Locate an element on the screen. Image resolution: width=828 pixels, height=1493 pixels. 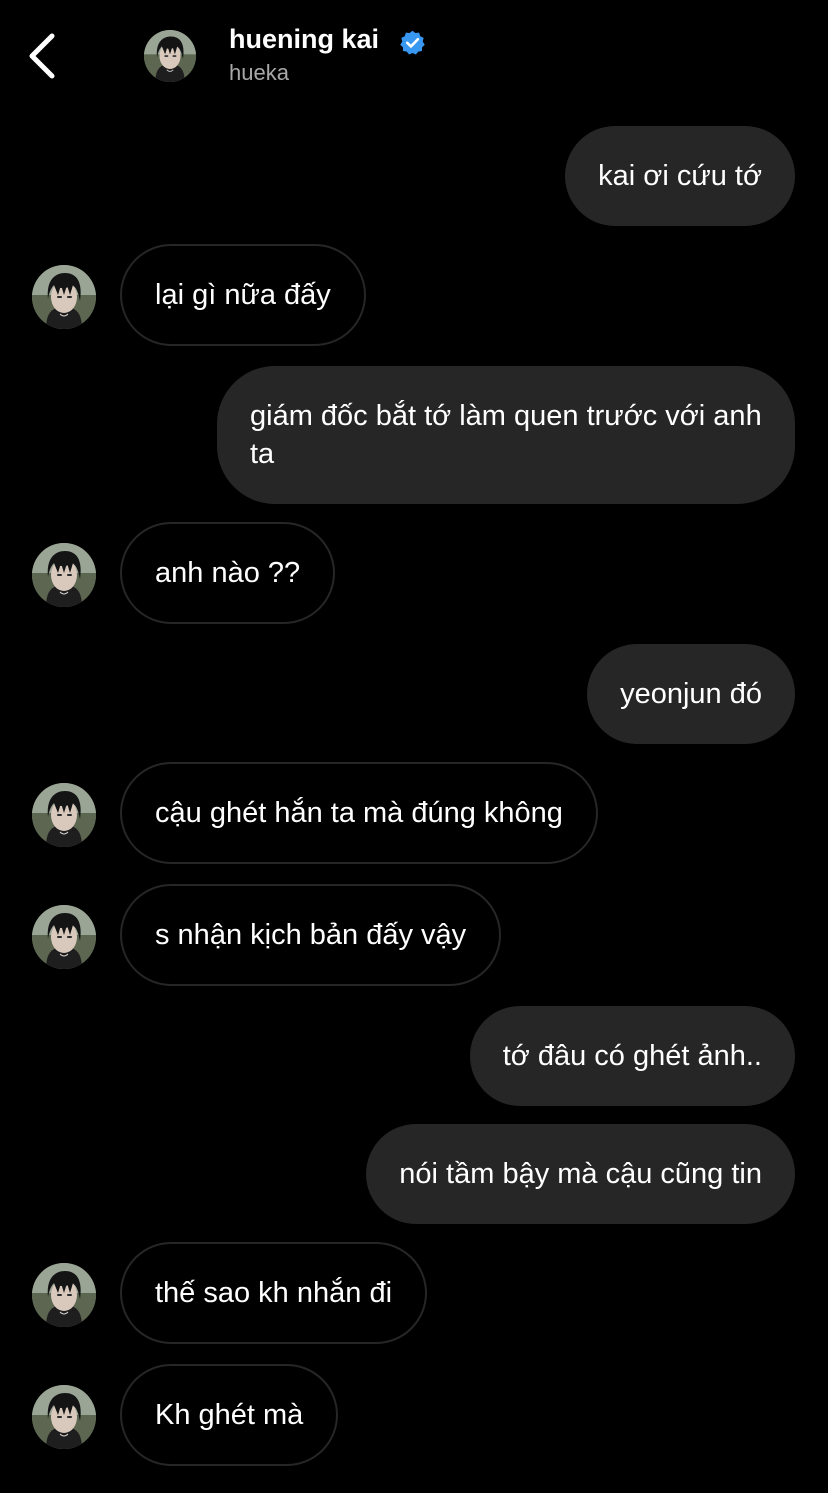
incoming-message-bubble: anh nào ?? is located at coordinates (228, 573).